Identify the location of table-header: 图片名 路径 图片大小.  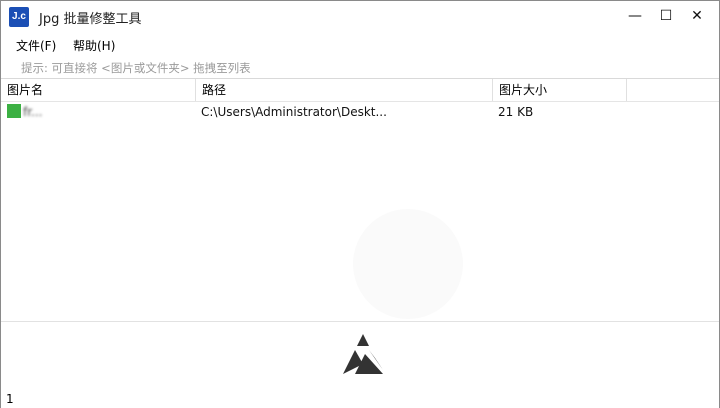
(360, 90).